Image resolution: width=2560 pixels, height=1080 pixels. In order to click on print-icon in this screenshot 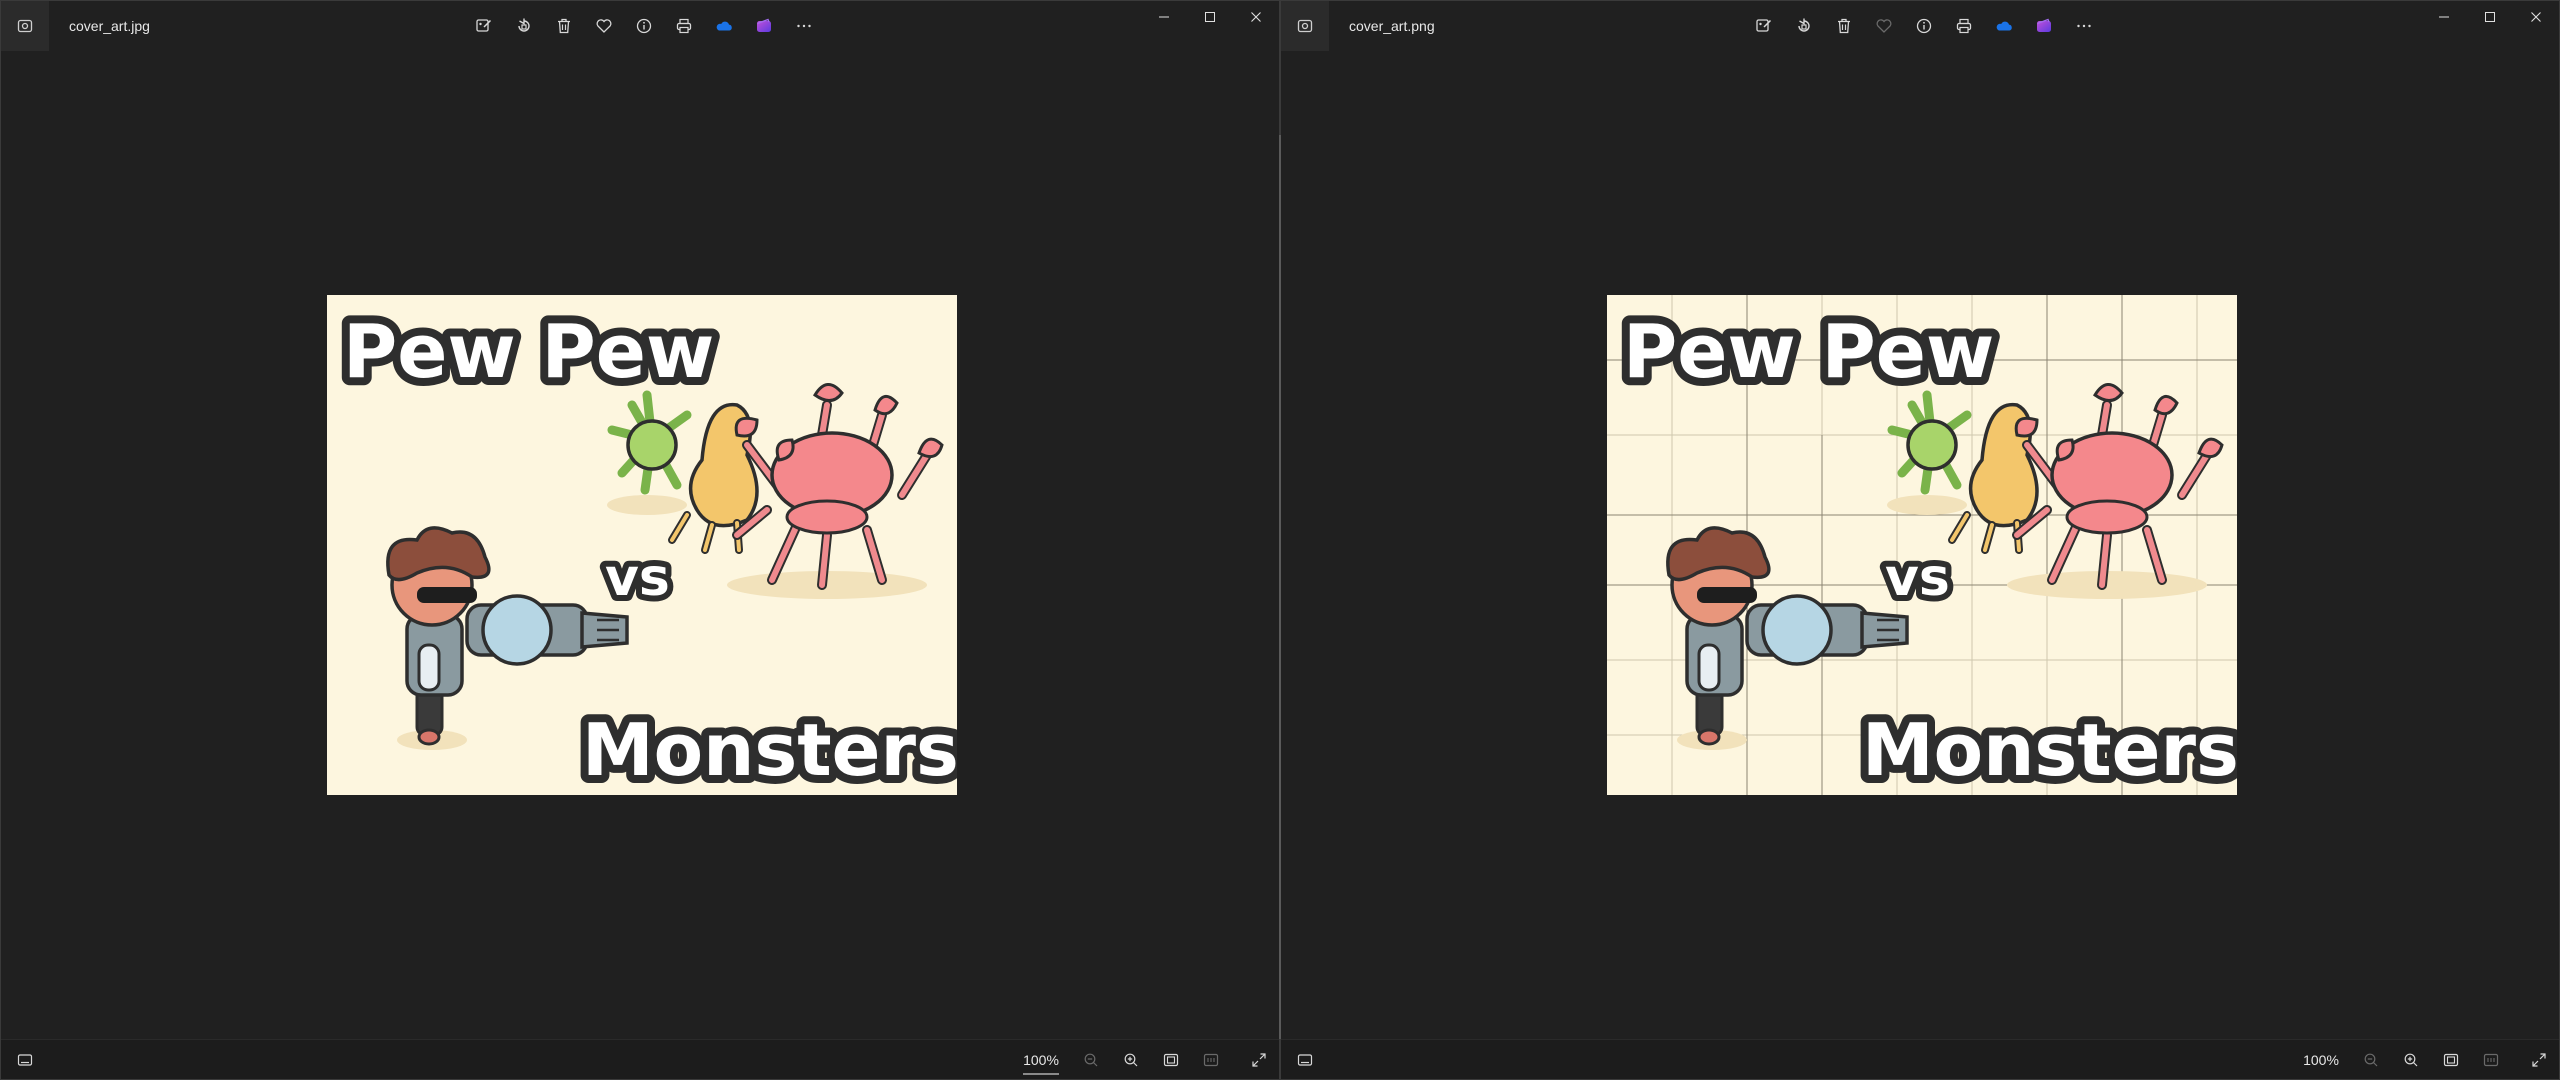, I will do `click(1964, 26)`.